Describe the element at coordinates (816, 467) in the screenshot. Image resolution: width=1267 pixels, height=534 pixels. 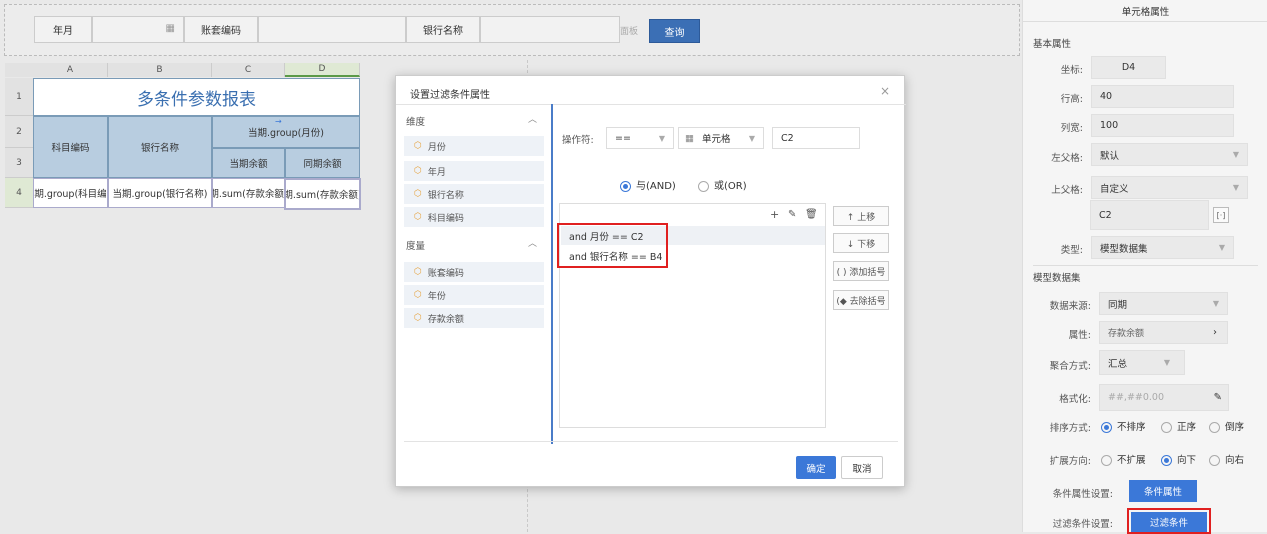
I see `ok-button: 确定` at that location.